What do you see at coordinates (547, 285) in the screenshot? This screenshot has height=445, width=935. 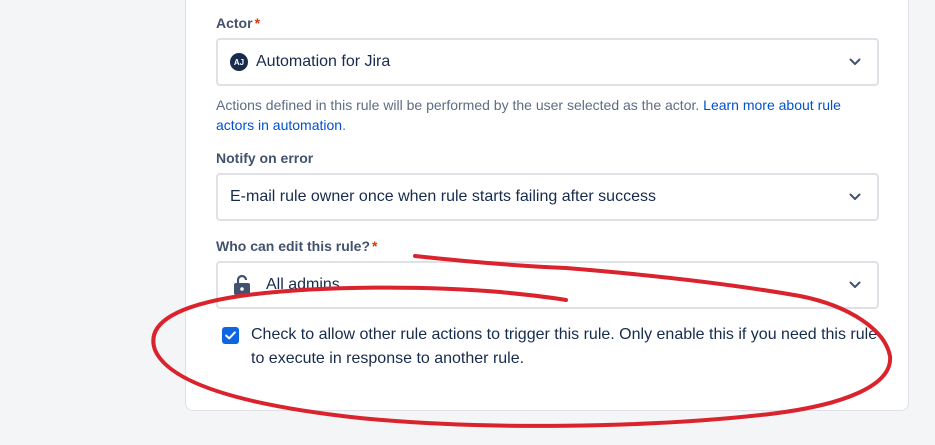 I see `editors-select: All admins` at bounding box center [547, 285].